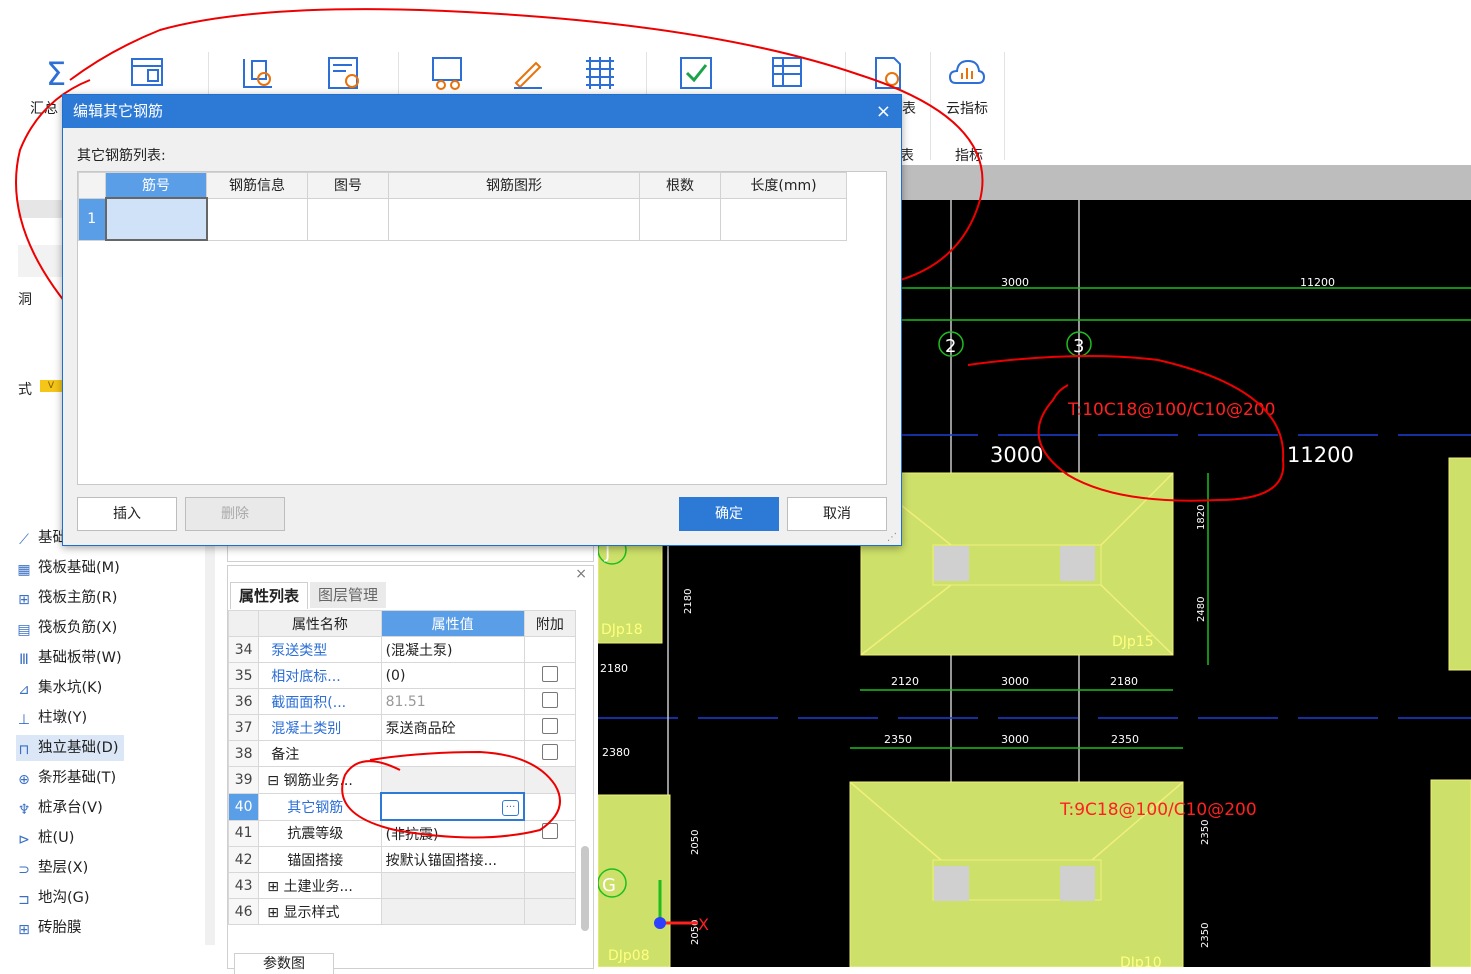  What do you see at coordinates (68, 658) in the screenshot?
I see `tree-item: Ⅲ 基础板带(W)` at bounding box center [68, 658].